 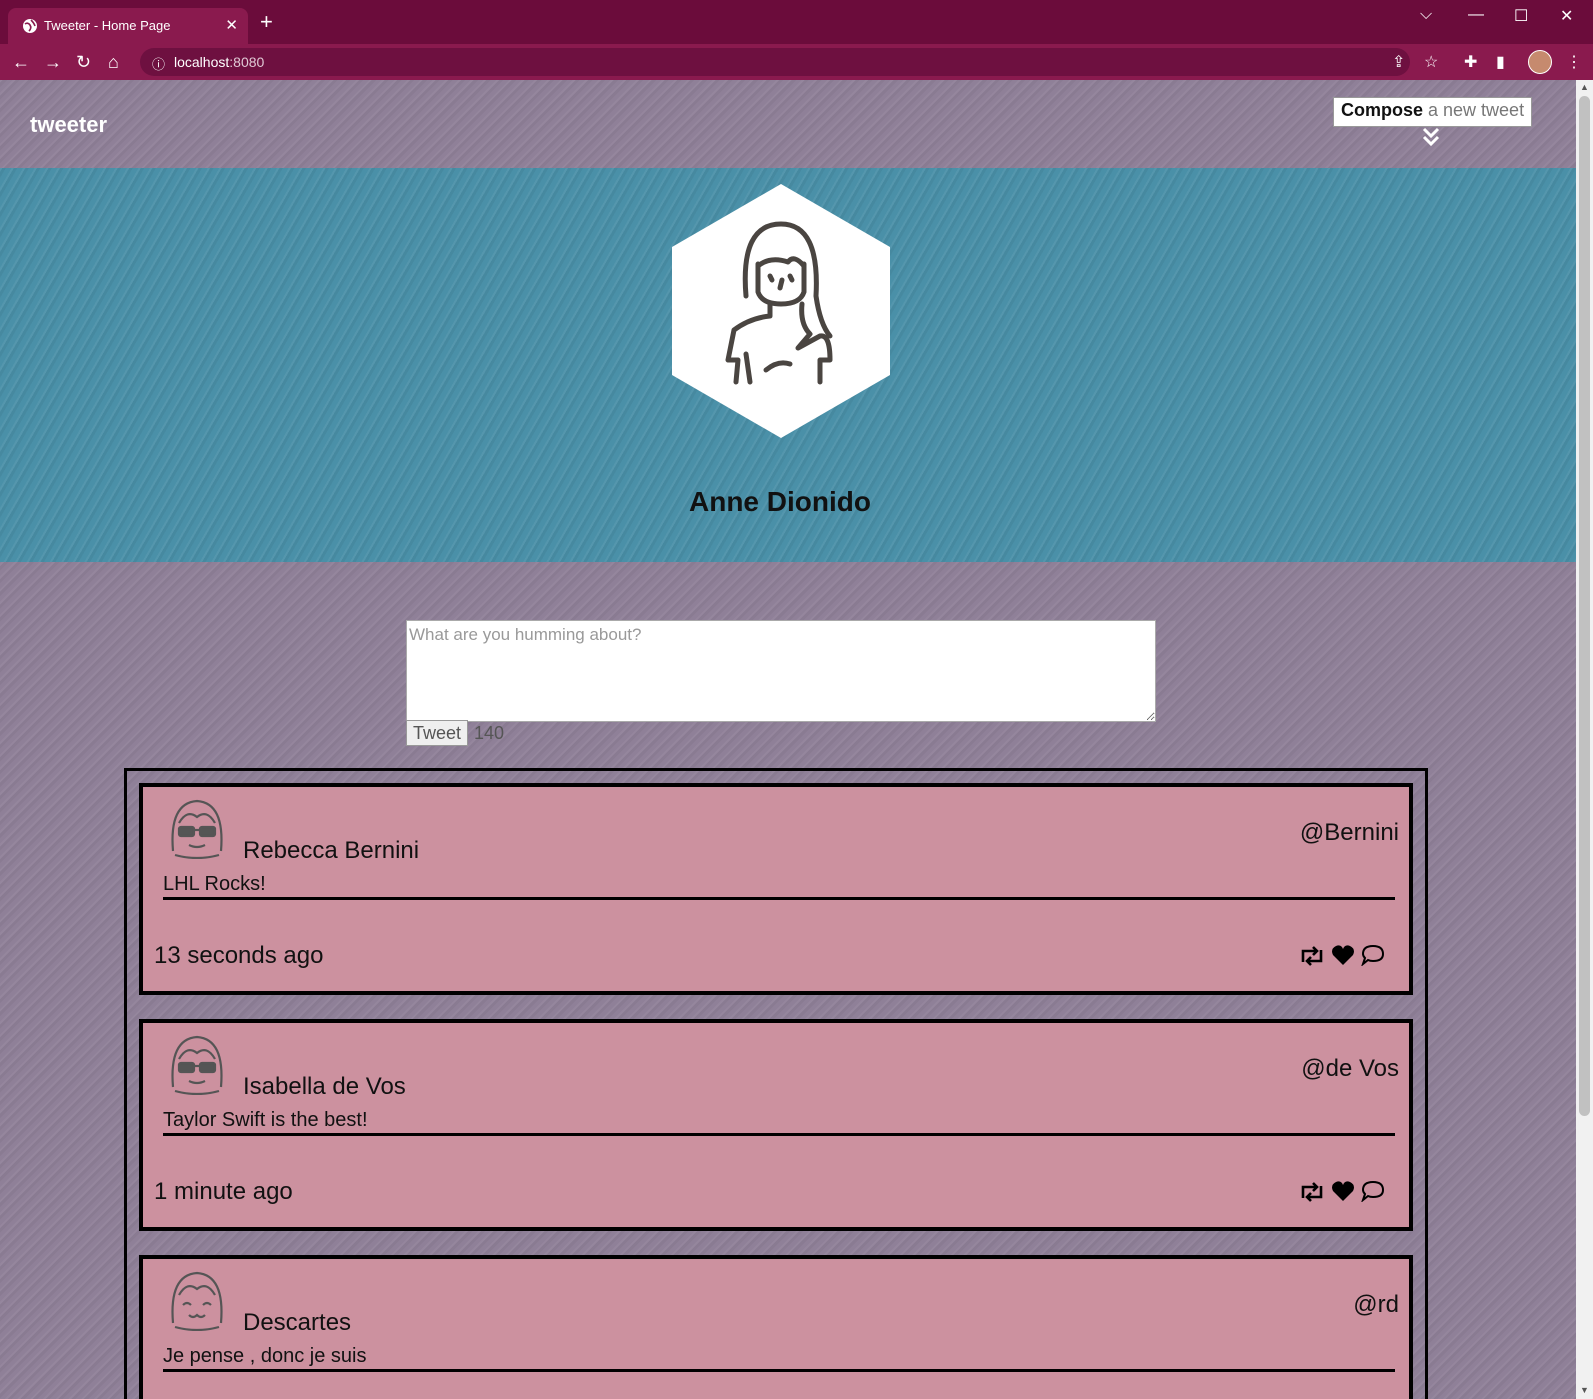 What do you see at coordinates (21, 62) in the screenshot?
I see `back-arrow-icon: ←` at bounding box center [21, 62].